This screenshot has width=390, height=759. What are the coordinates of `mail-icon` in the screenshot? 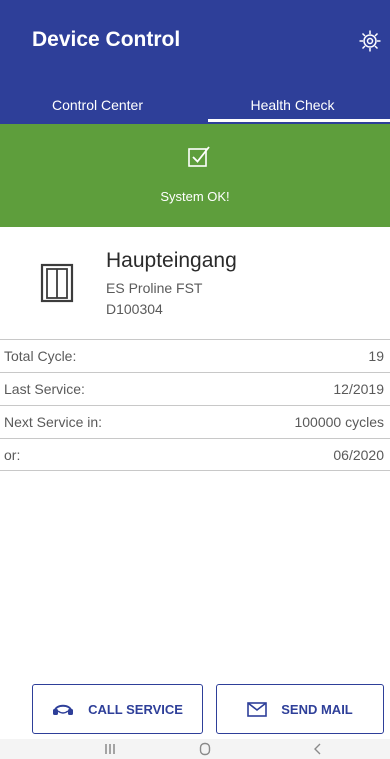 It's located at (257, 709).